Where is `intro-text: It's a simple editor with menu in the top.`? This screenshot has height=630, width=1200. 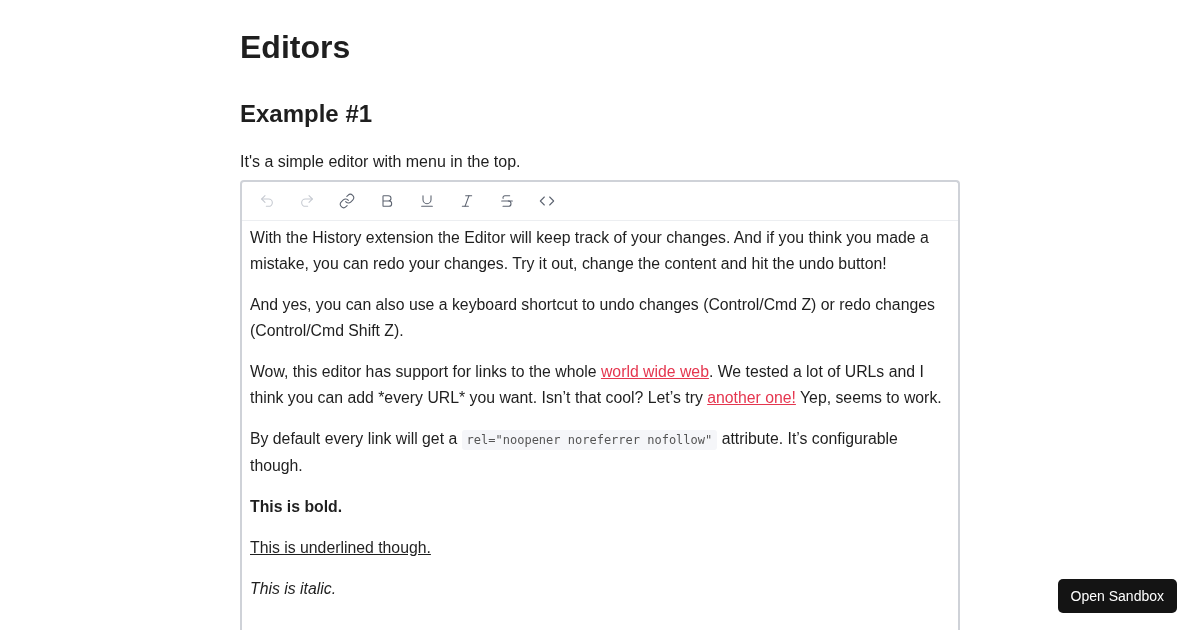
intro-text: It's a simple editor with menu in the top. is located at coordinates (381, 162).